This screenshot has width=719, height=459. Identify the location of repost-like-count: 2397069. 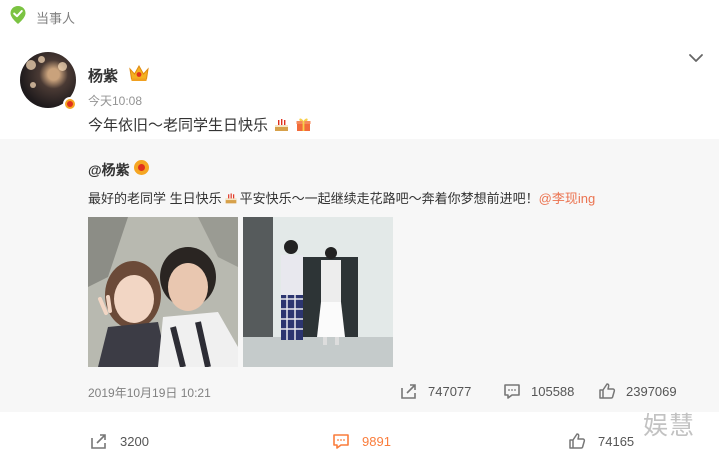
(651, 391).